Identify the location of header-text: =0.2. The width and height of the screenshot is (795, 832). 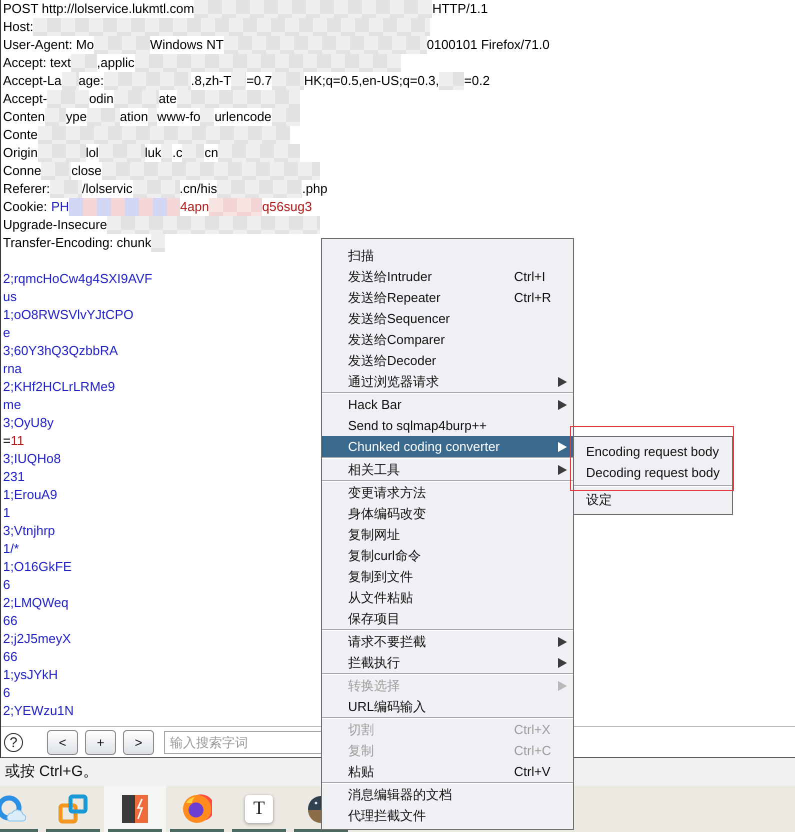
(477, 81).